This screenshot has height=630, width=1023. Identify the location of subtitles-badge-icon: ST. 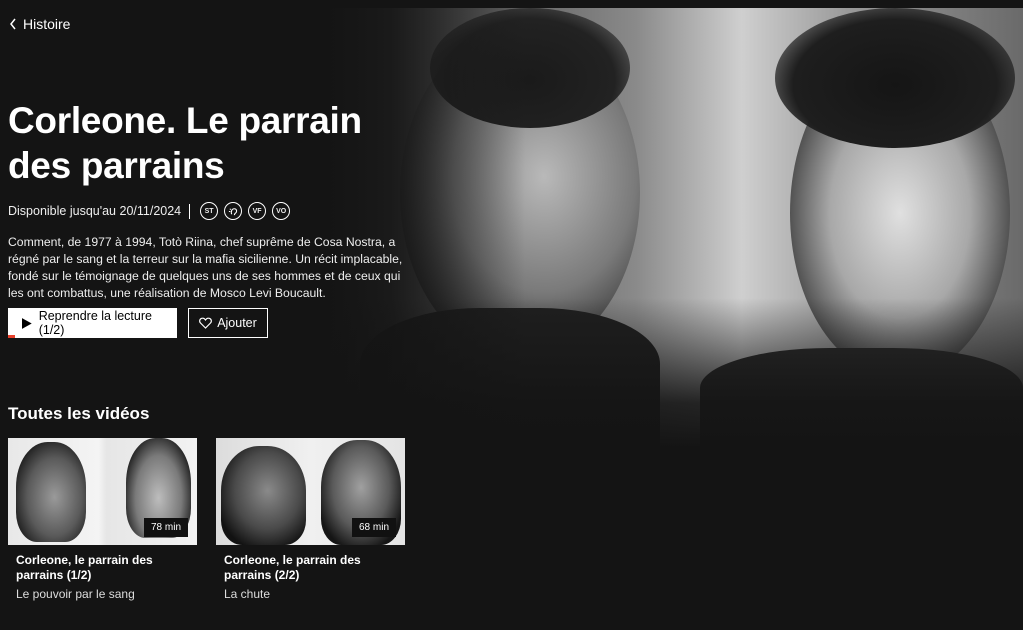
(209, 211).